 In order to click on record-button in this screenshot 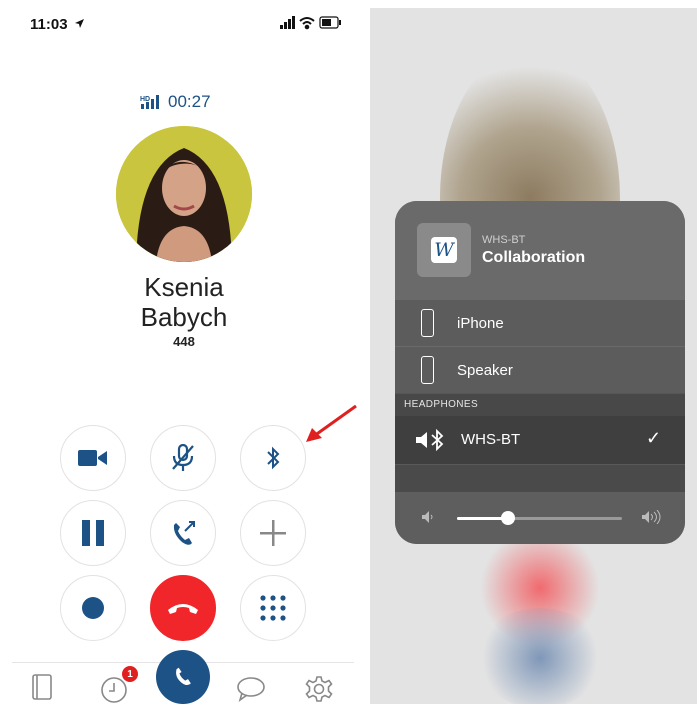, I will do `click(93, 608)`.